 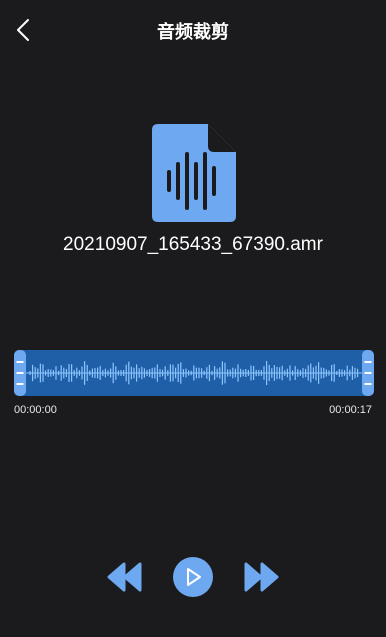 What do you see at coordinates (350, 410) in the screenshot?
I see `time-end: 00:00:17` at bounding box center [350, 410].